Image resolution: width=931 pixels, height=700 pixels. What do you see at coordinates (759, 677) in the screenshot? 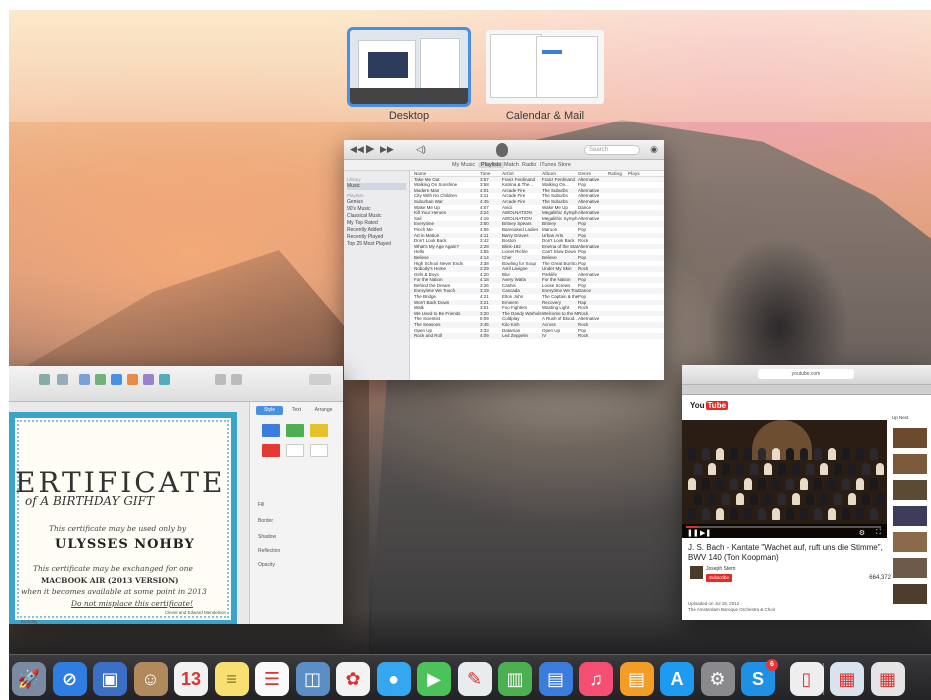
I see `skitch-icon: S6` at bounding box center [759, 677].